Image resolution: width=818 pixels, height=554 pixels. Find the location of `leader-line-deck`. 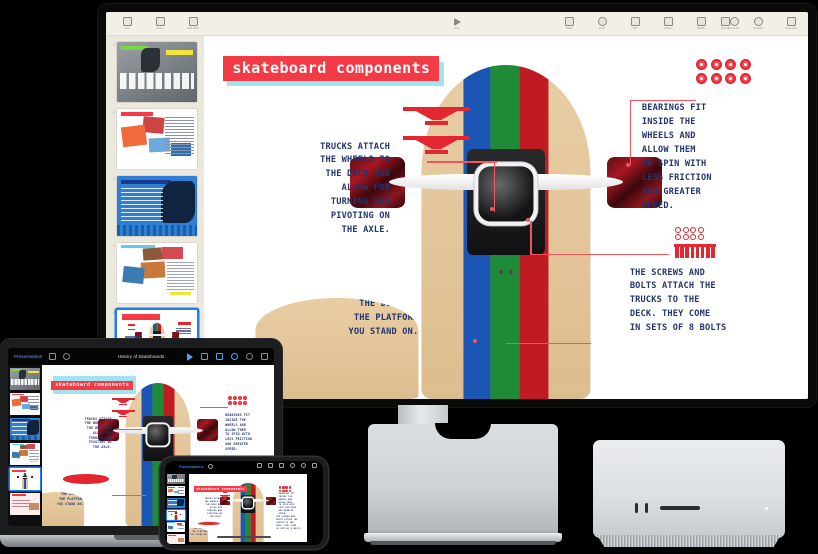

leader-line-deck is located at coordinates (548, 343).